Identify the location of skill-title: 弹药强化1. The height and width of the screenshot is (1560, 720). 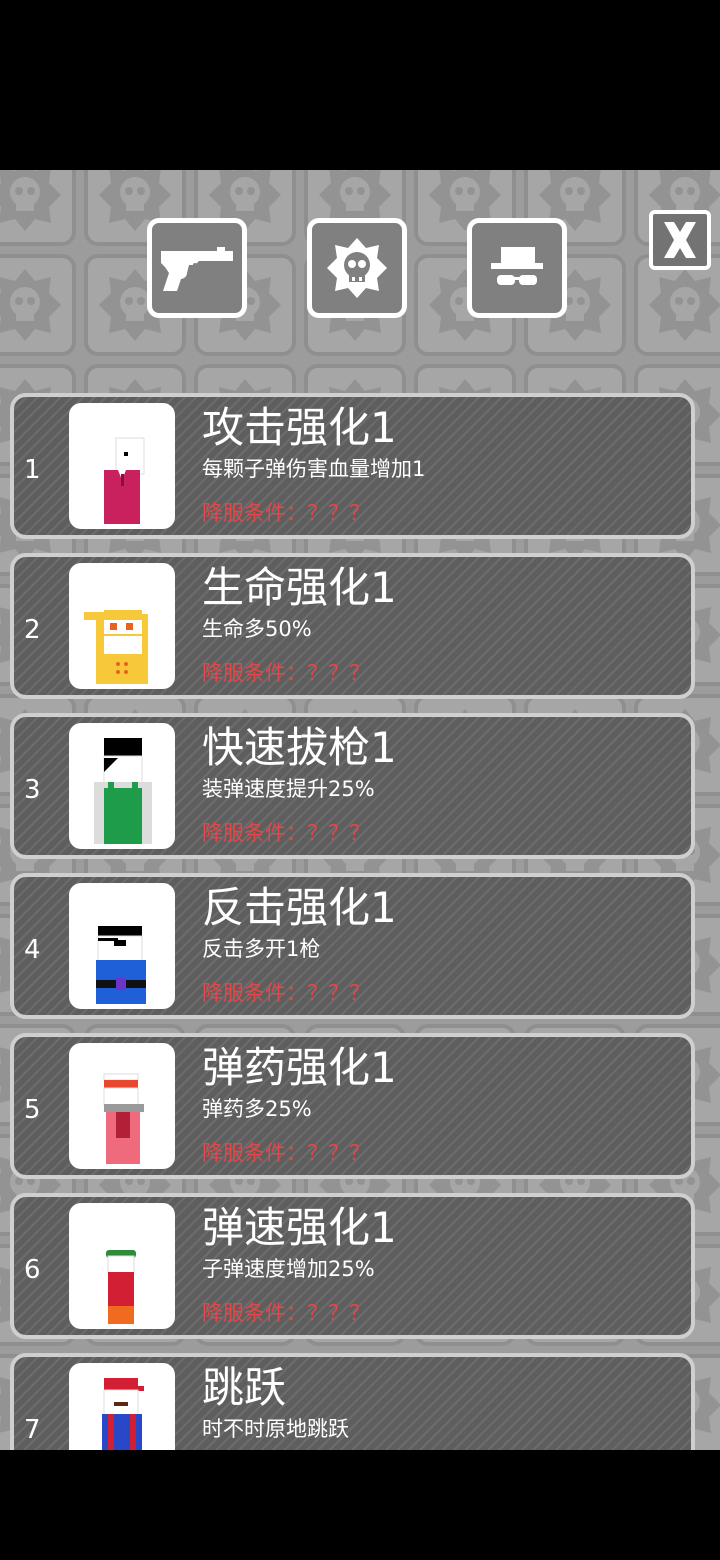
(299, 1067).